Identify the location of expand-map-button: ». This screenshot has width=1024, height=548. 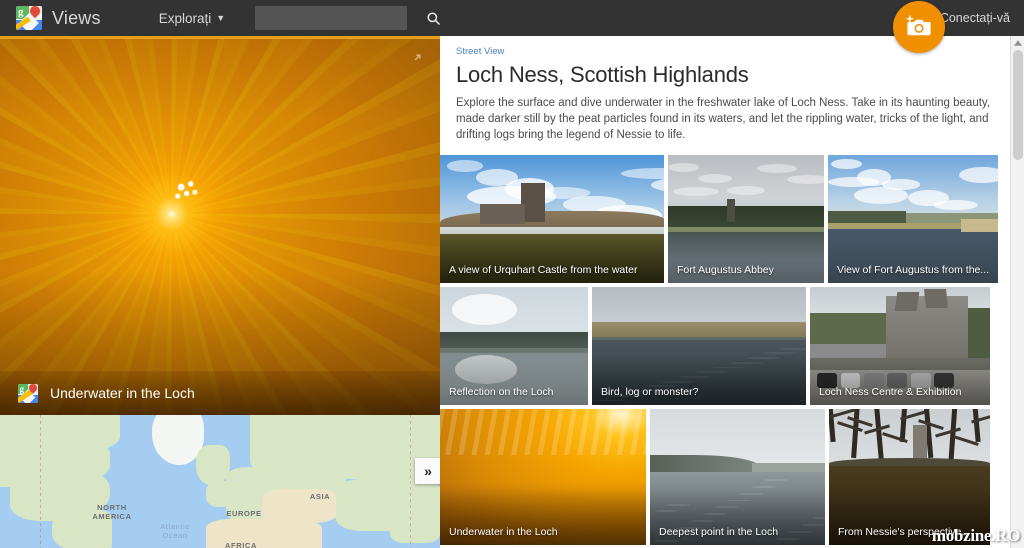
(427, 471).